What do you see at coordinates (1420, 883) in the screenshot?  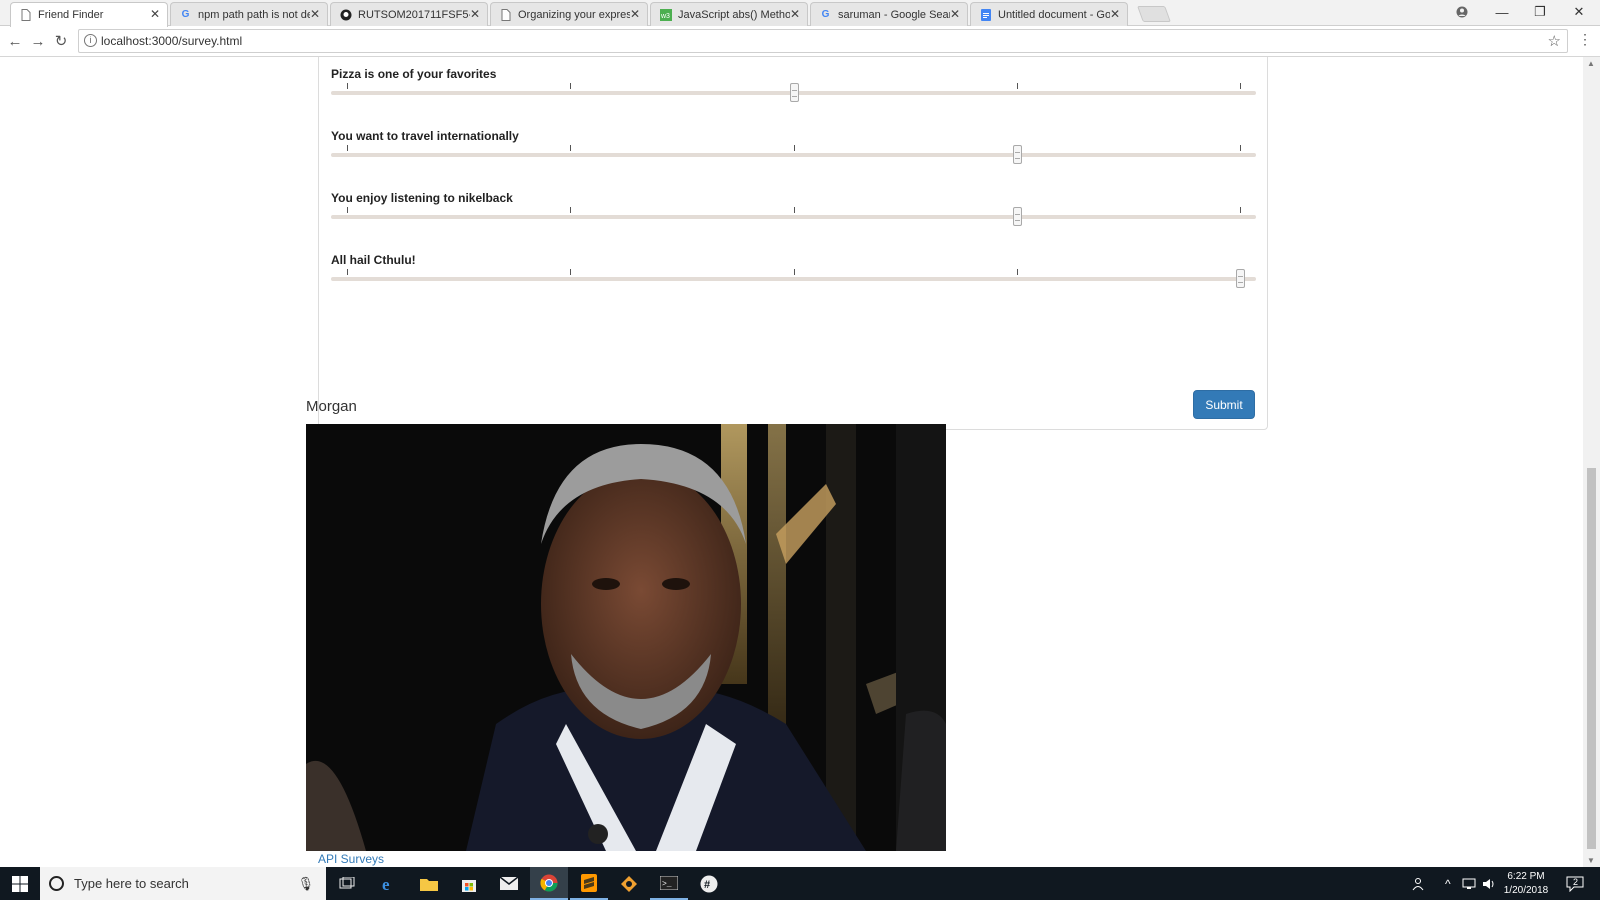 I see `people-icon` at bounding box center [1420, 883].